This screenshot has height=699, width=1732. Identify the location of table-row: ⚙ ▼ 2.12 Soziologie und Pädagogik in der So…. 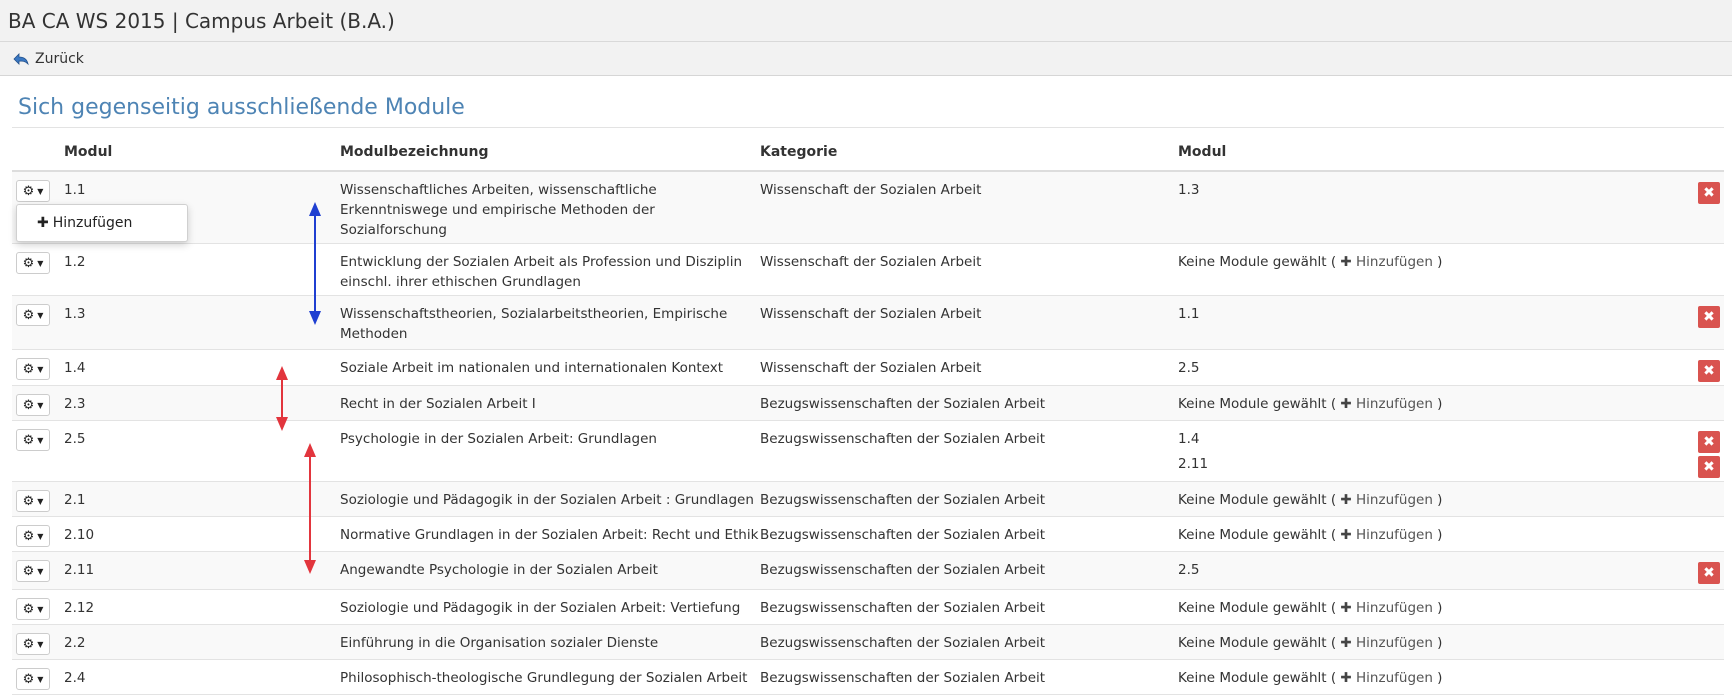
(868, 607).